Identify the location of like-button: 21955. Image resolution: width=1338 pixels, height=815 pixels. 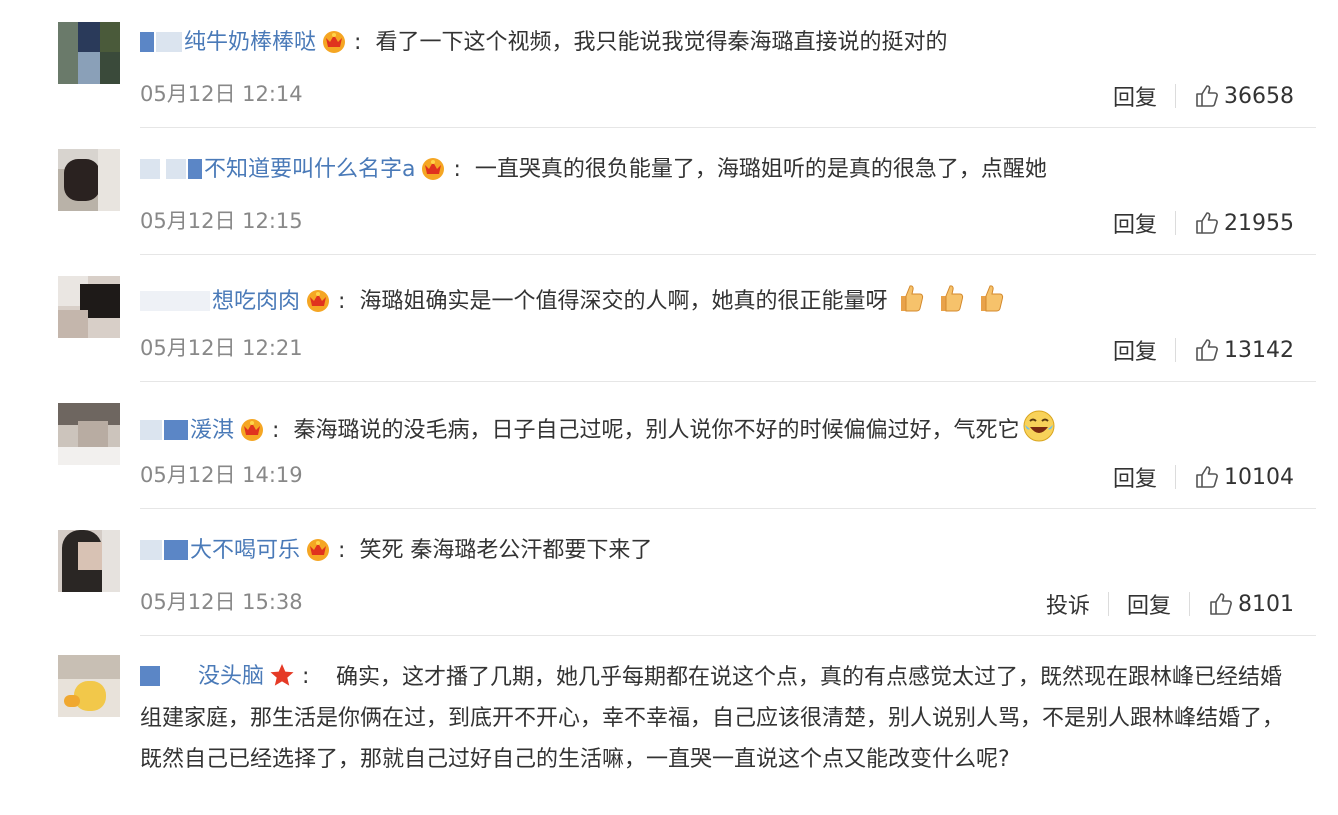
(1244, 223).